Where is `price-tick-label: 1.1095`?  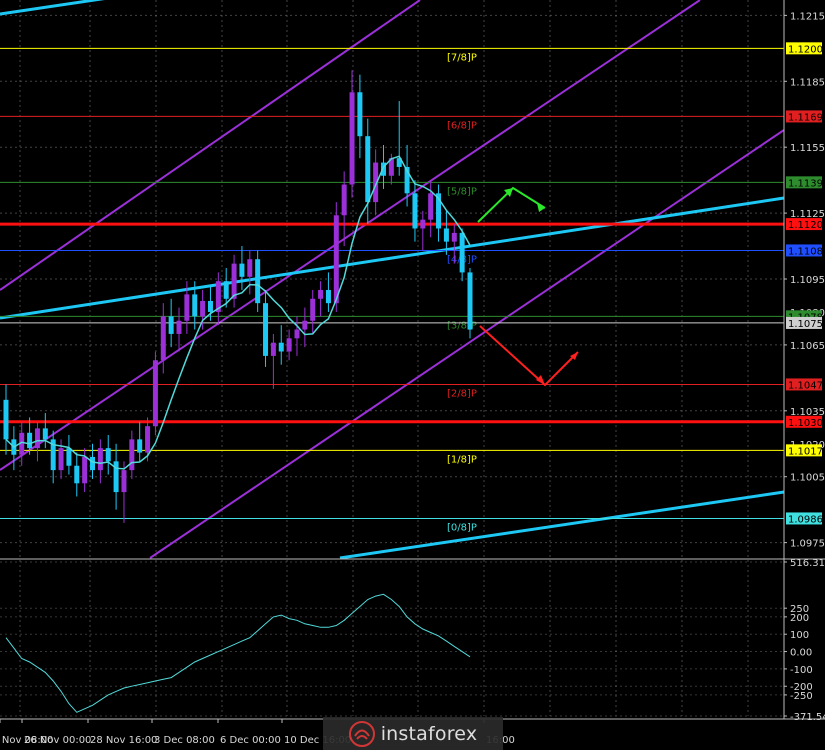 price-tick-label: 1.1095 is located at coordinates (807, 280).